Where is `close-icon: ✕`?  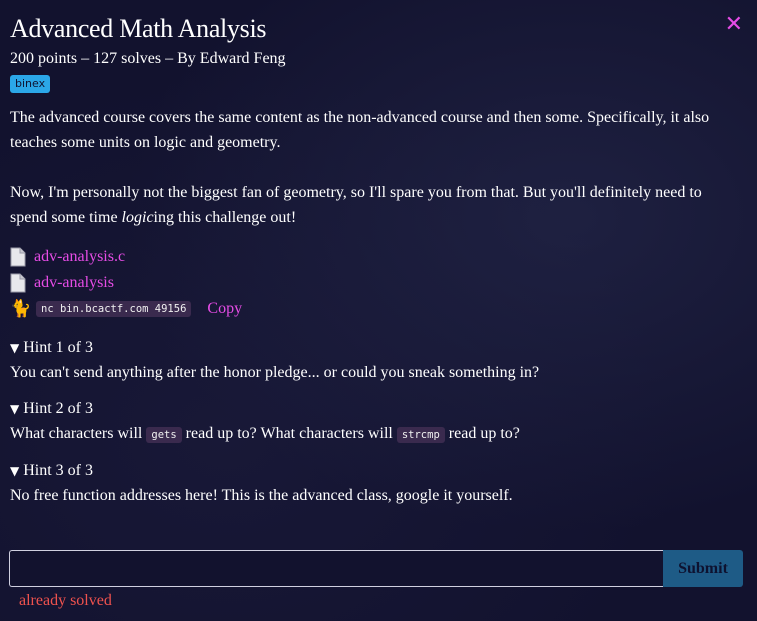 close-icon: ✕ is located at coordinates (734, 25).